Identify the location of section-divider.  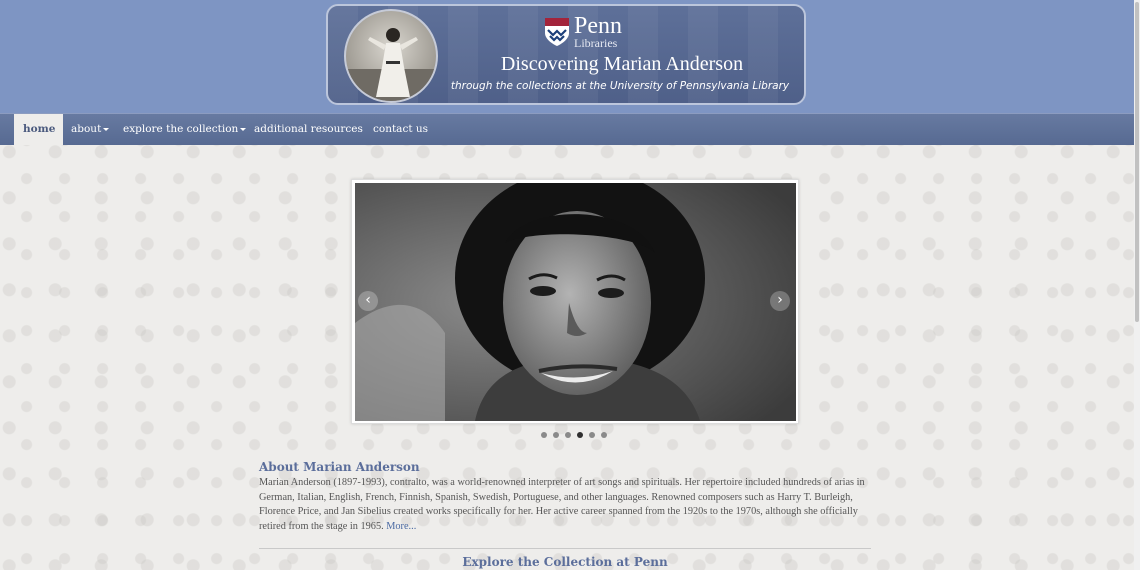
(565, 548).